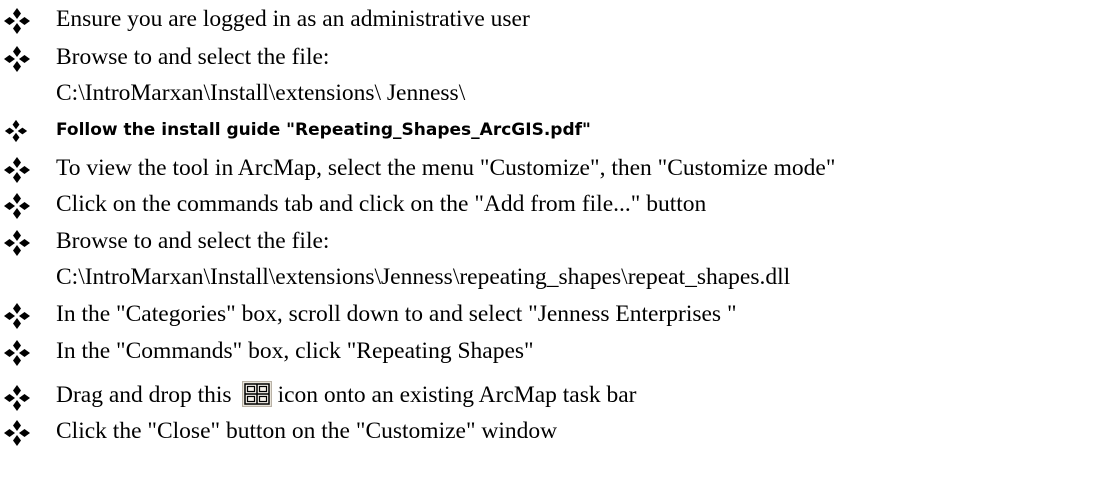  Describe the element at coordinates (256, 394) in the screenshot. I see `repeating-shapes-grid-icon` at that location.